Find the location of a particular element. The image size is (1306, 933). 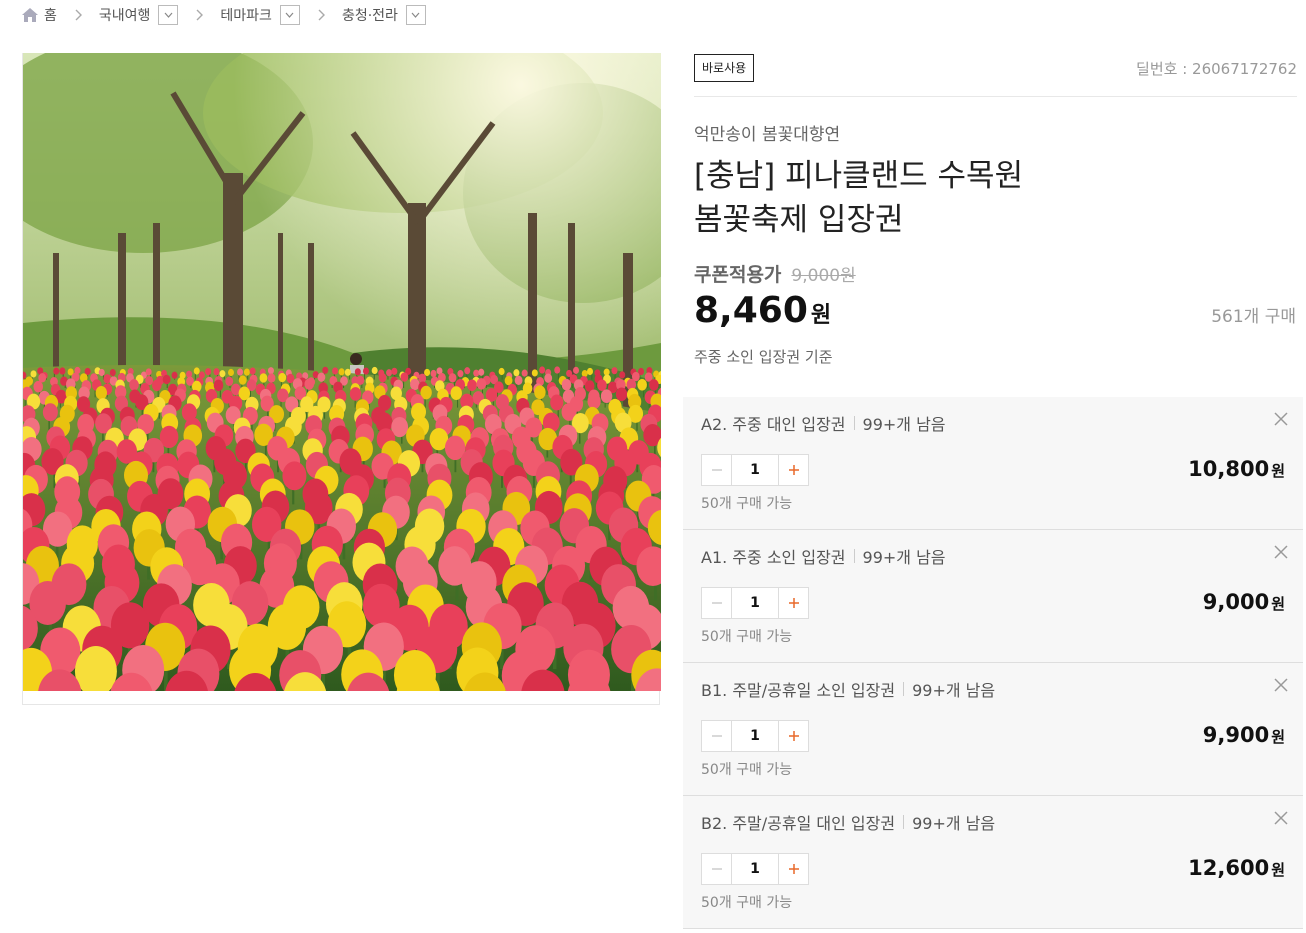

option-price: 10,800 원 is located at coordinates (1236, 469).